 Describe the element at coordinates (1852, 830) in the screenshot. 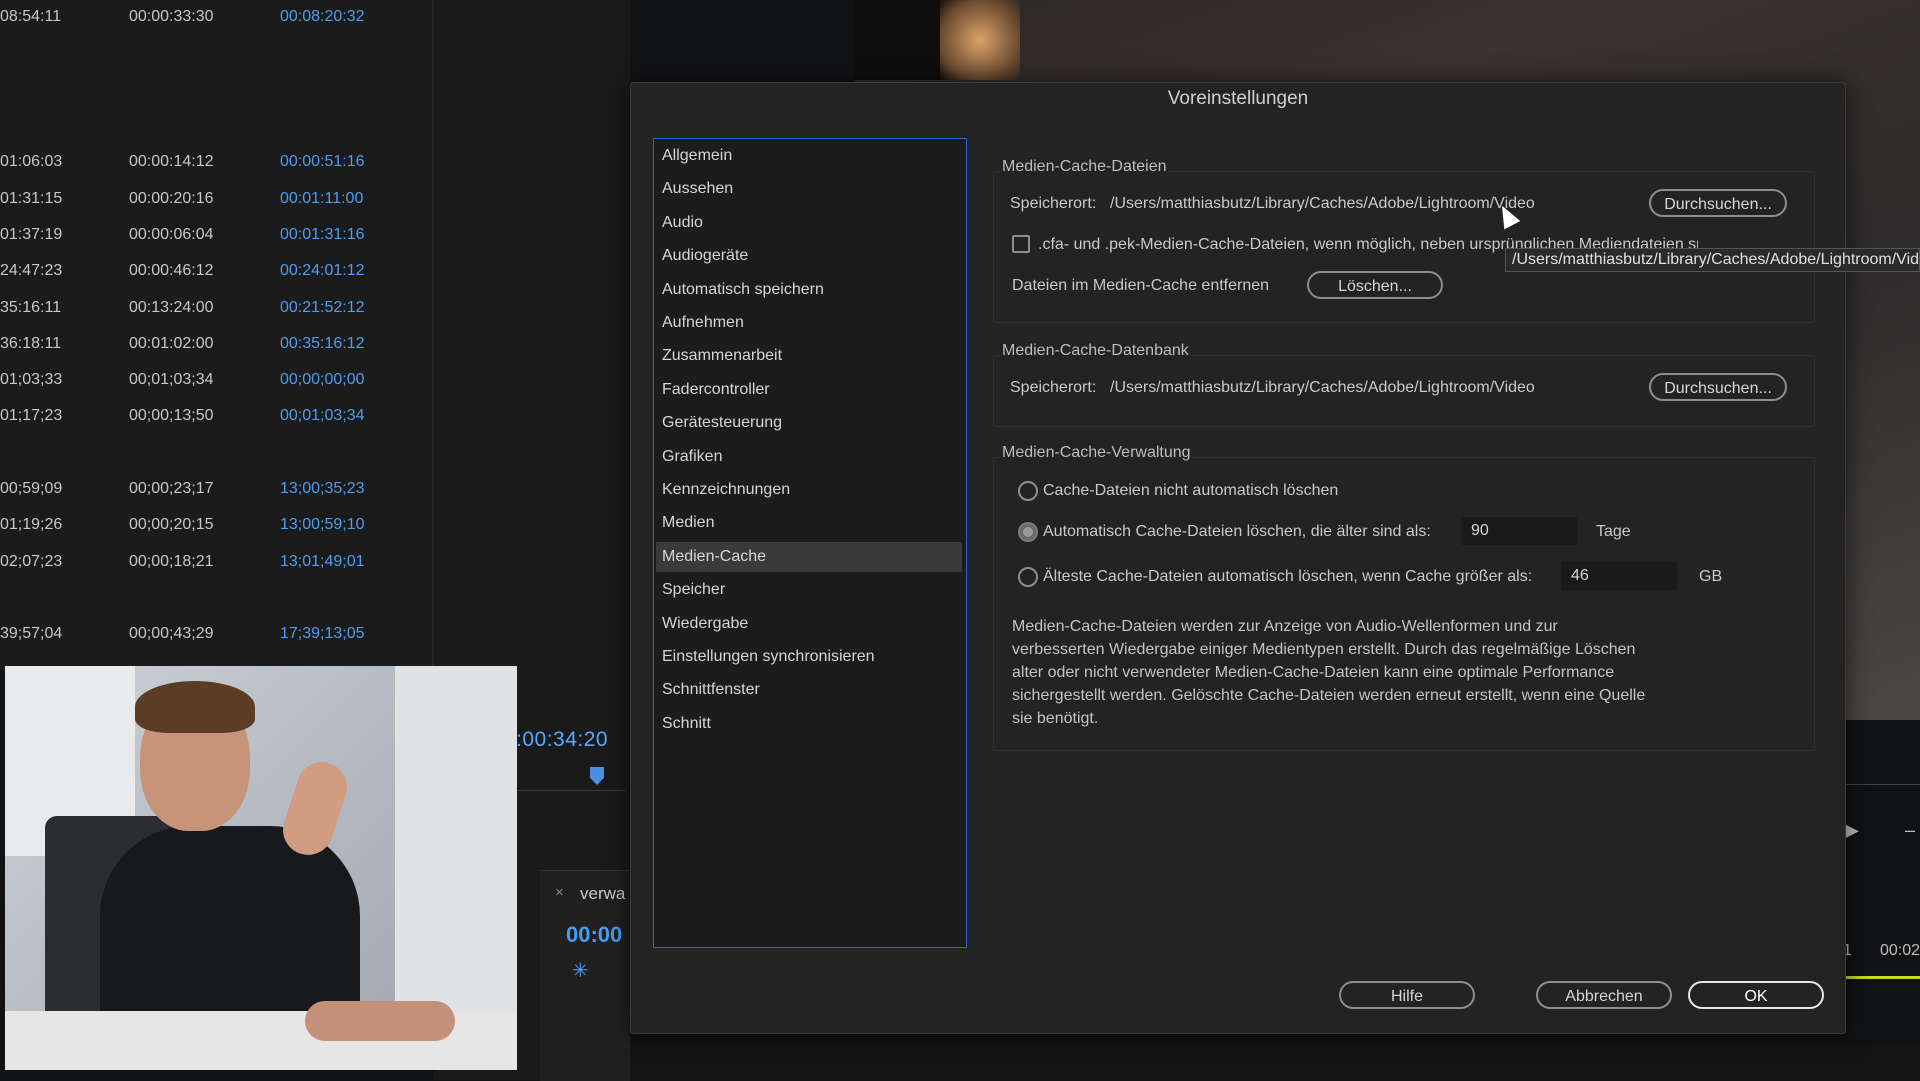

I see `play-icon: ▶` at that location.